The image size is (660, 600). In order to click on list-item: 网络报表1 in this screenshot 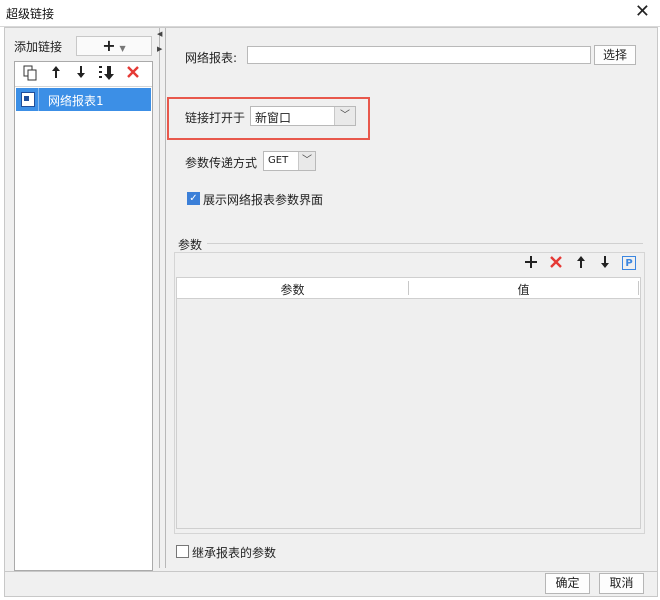, I will do `click(83, 99)`.